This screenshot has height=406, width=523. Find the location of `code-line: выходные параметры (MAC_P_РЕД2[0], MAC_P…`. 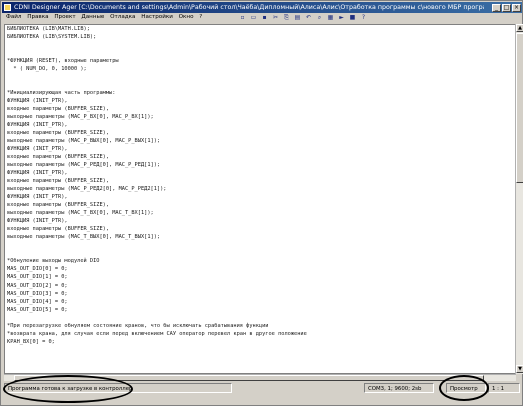

code-line: выходные параметры (MAC_P_РЕД2[0], MAC_P… is located at coordinates (87, 189).